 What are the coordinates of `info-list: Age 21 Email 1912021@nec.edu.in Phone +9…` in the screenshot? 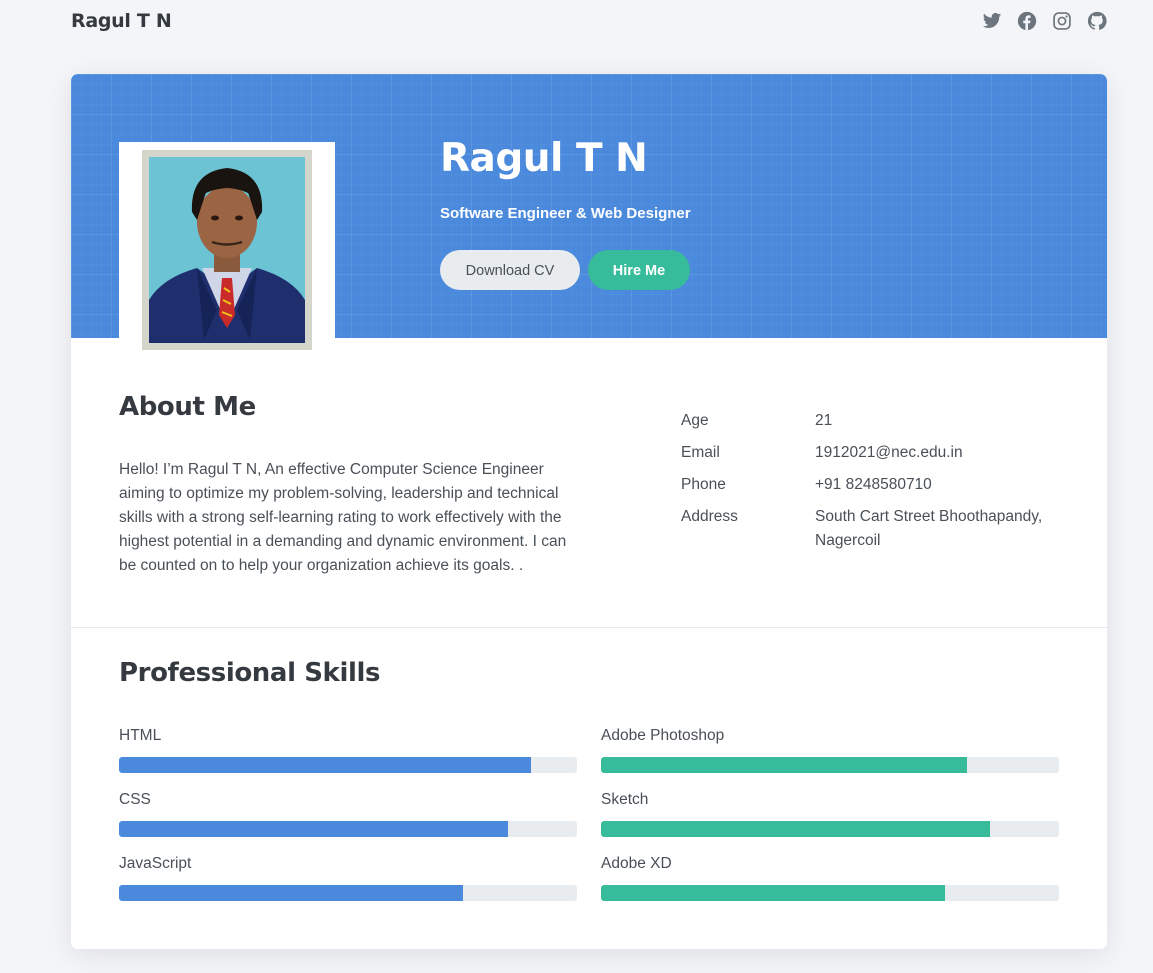 It's located at (871, 485).